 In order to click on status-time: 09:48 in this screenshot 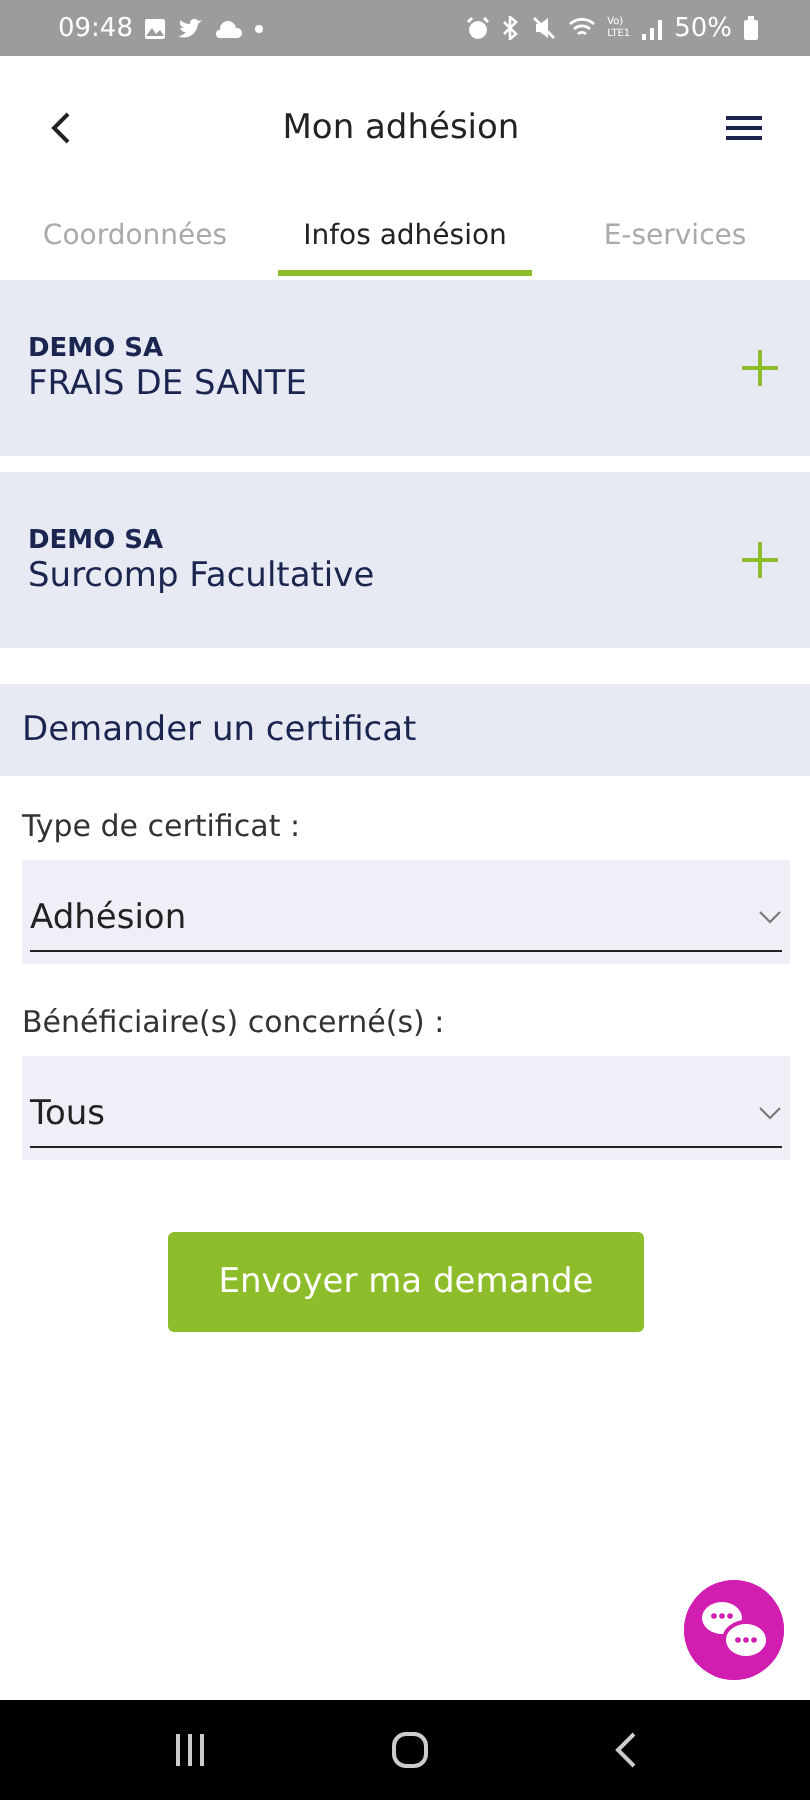, I will do `click(95, 28)`.